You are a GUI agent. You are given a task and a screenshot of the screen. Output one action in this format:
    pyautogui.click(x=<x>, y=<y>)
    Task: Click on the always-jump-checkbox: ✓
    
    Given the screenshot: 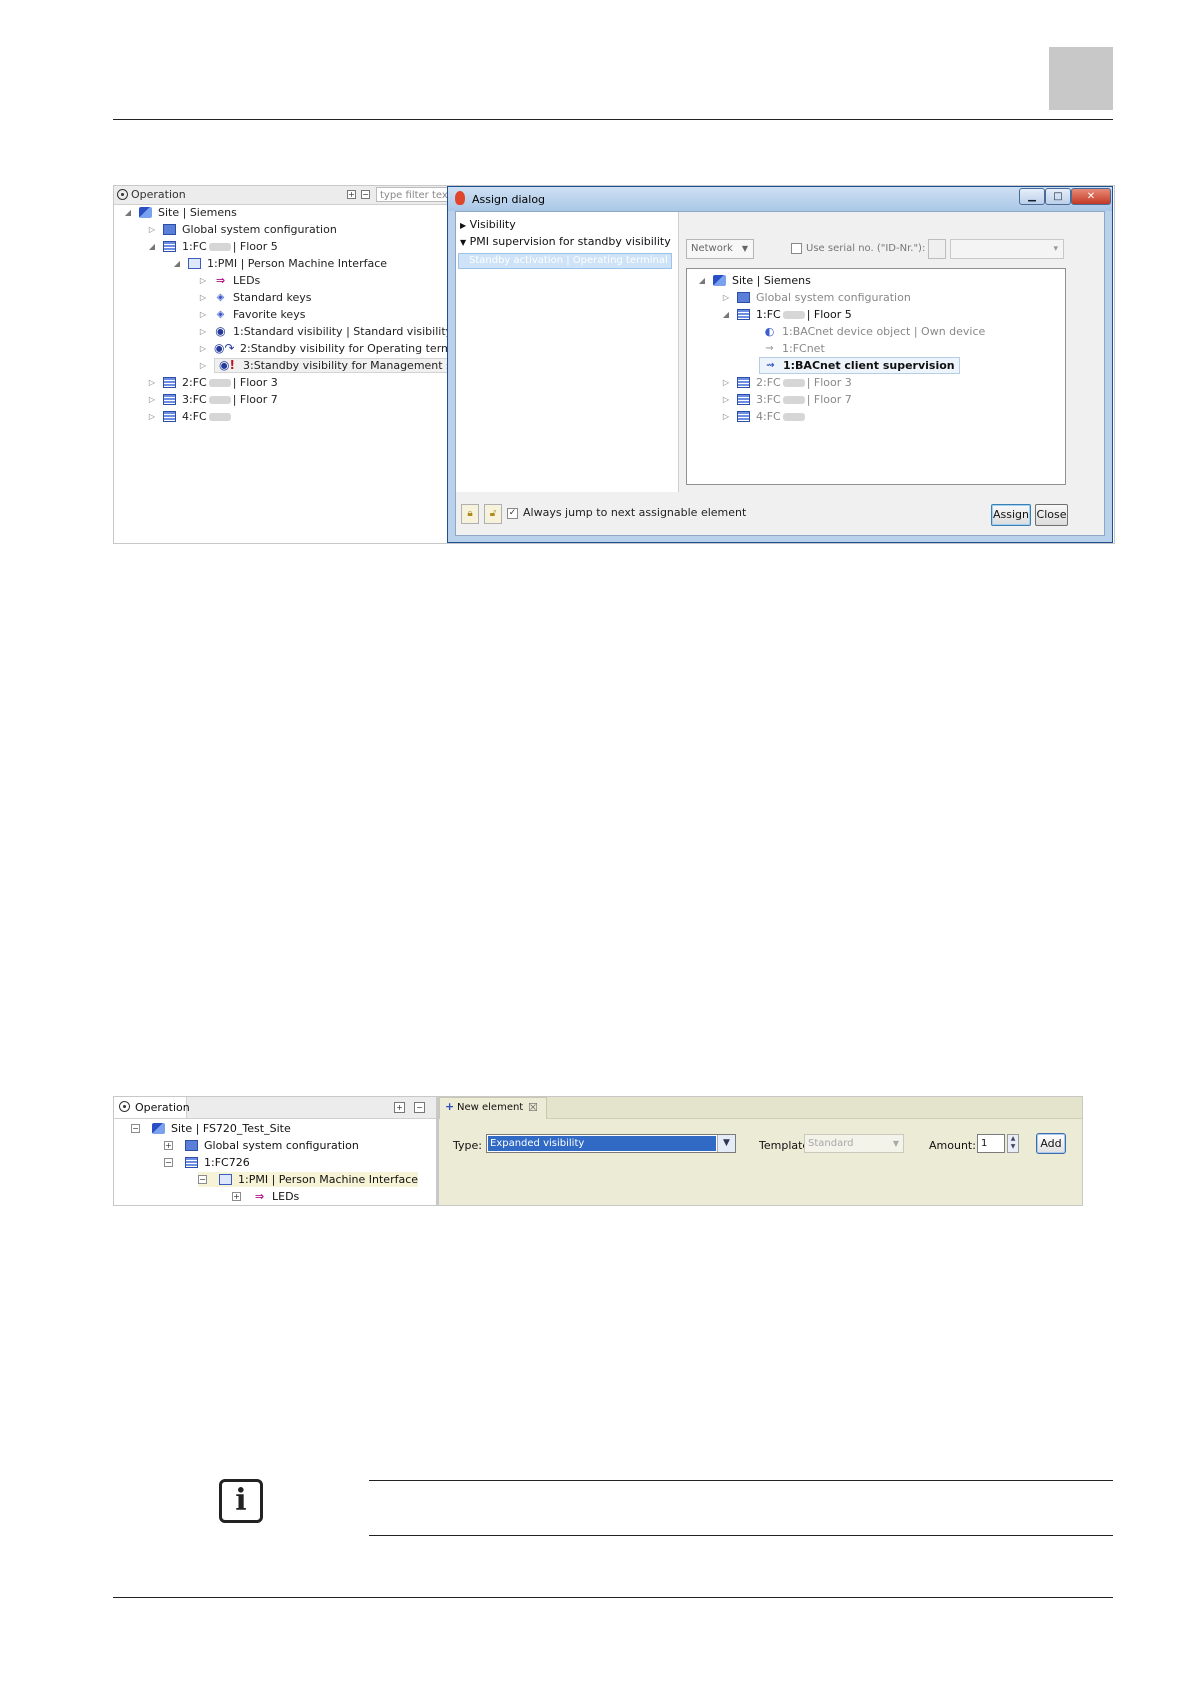 What is the action you would take?
    pyautogui.click(x=512, y=513)
    